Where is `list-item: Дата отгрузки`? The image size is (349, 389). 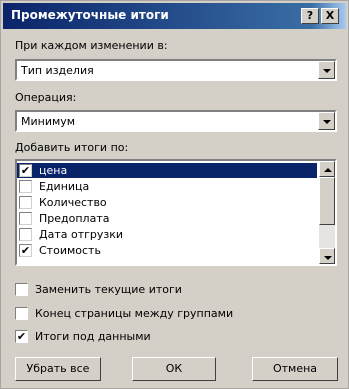 list-item: Дата отгрузки is located at coordinates (167, 234).